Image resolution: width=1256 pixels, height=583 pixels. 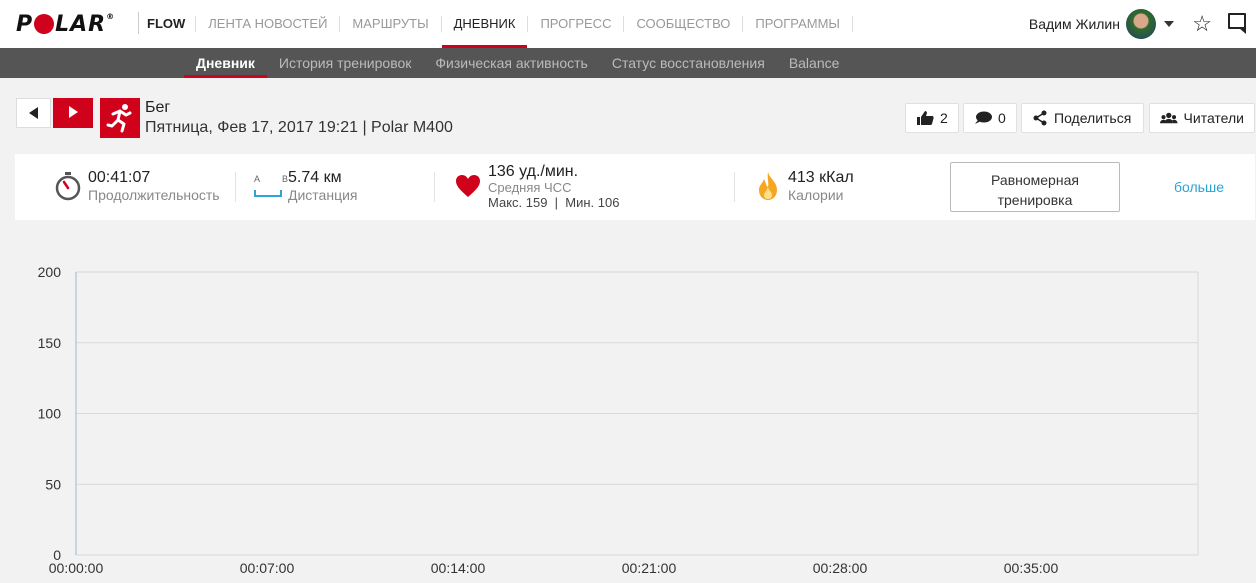 I want to click on subnav-item-recovery: Статус восстановления, so click(x=688, y=63).